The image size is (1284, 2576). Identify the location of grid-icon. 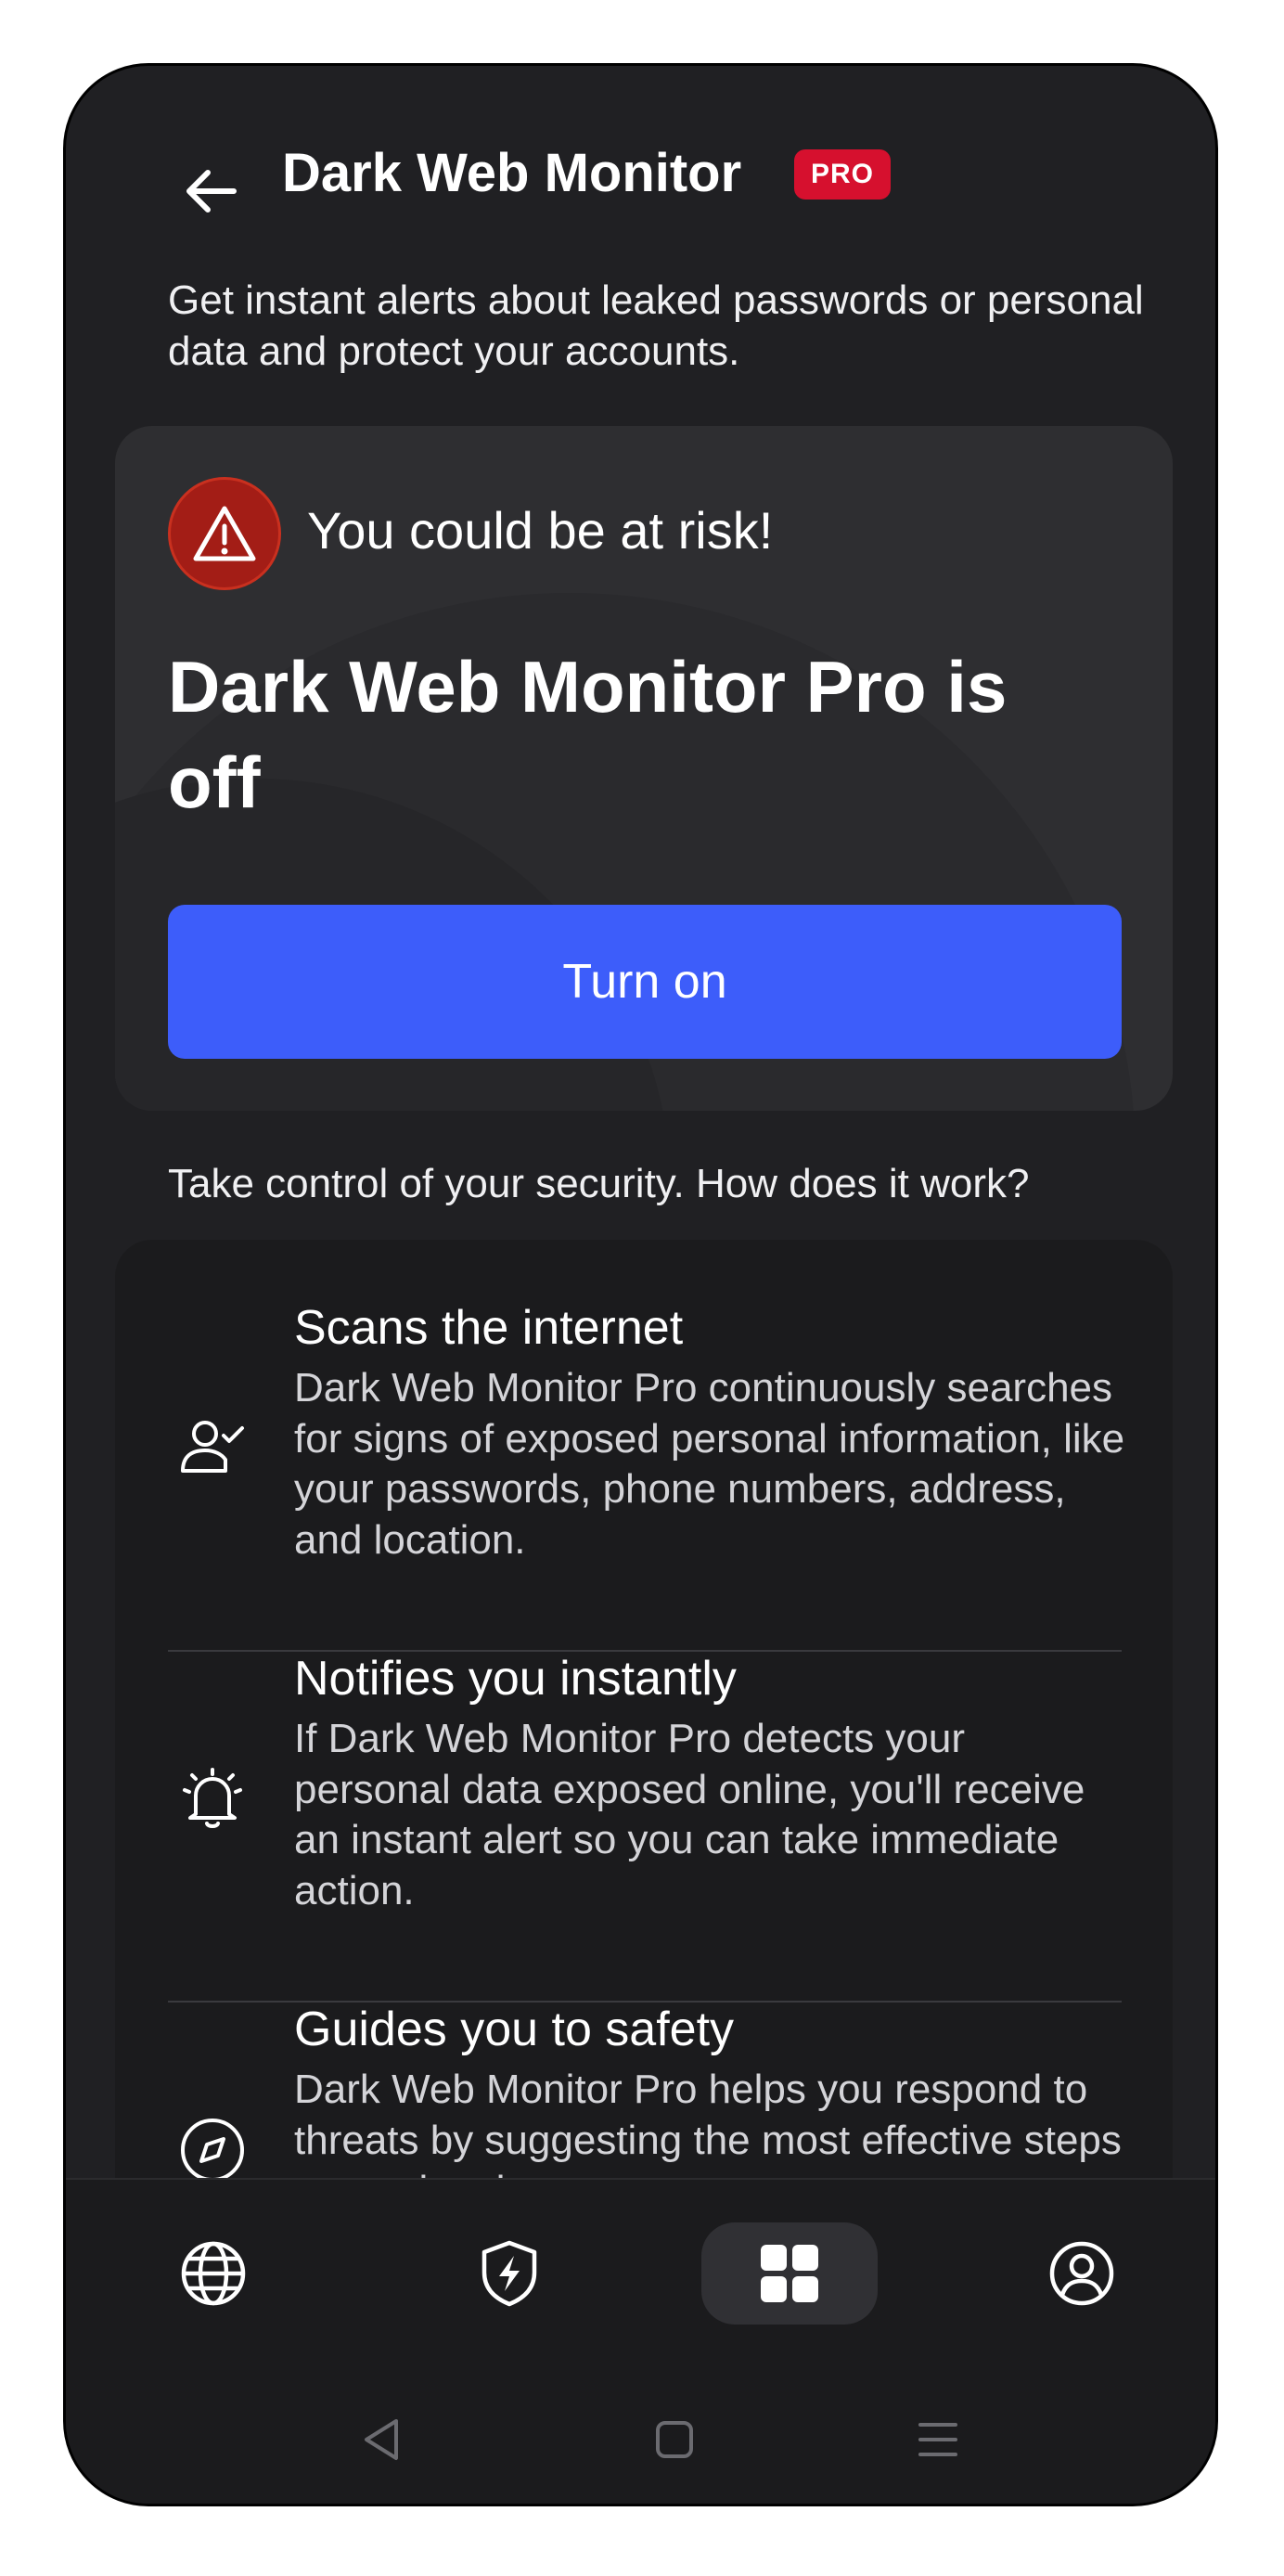
(789, 2273).